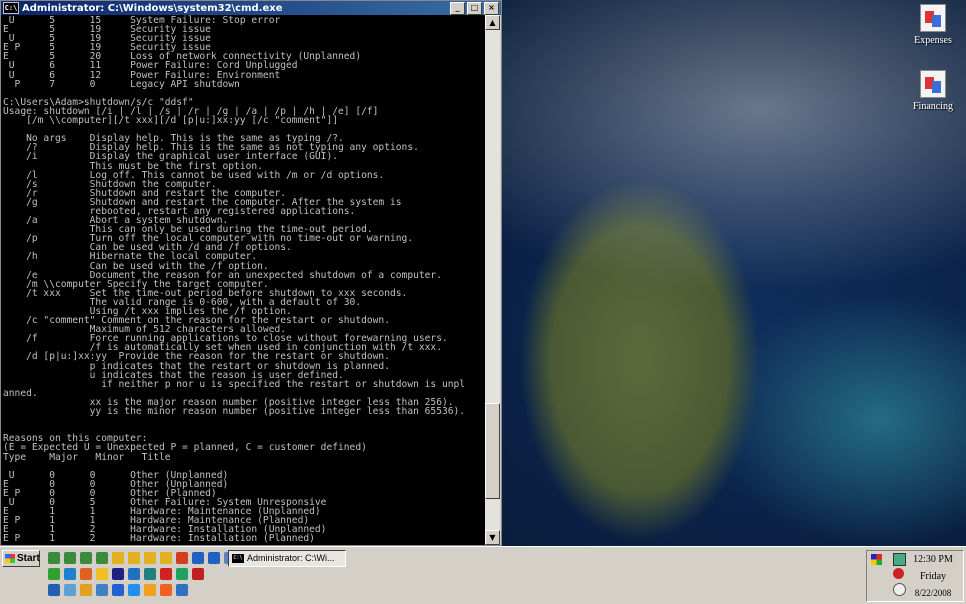  Describe the element at coordinates (457, 8) in the screenshot. I see `minimize-button: _` at that location.